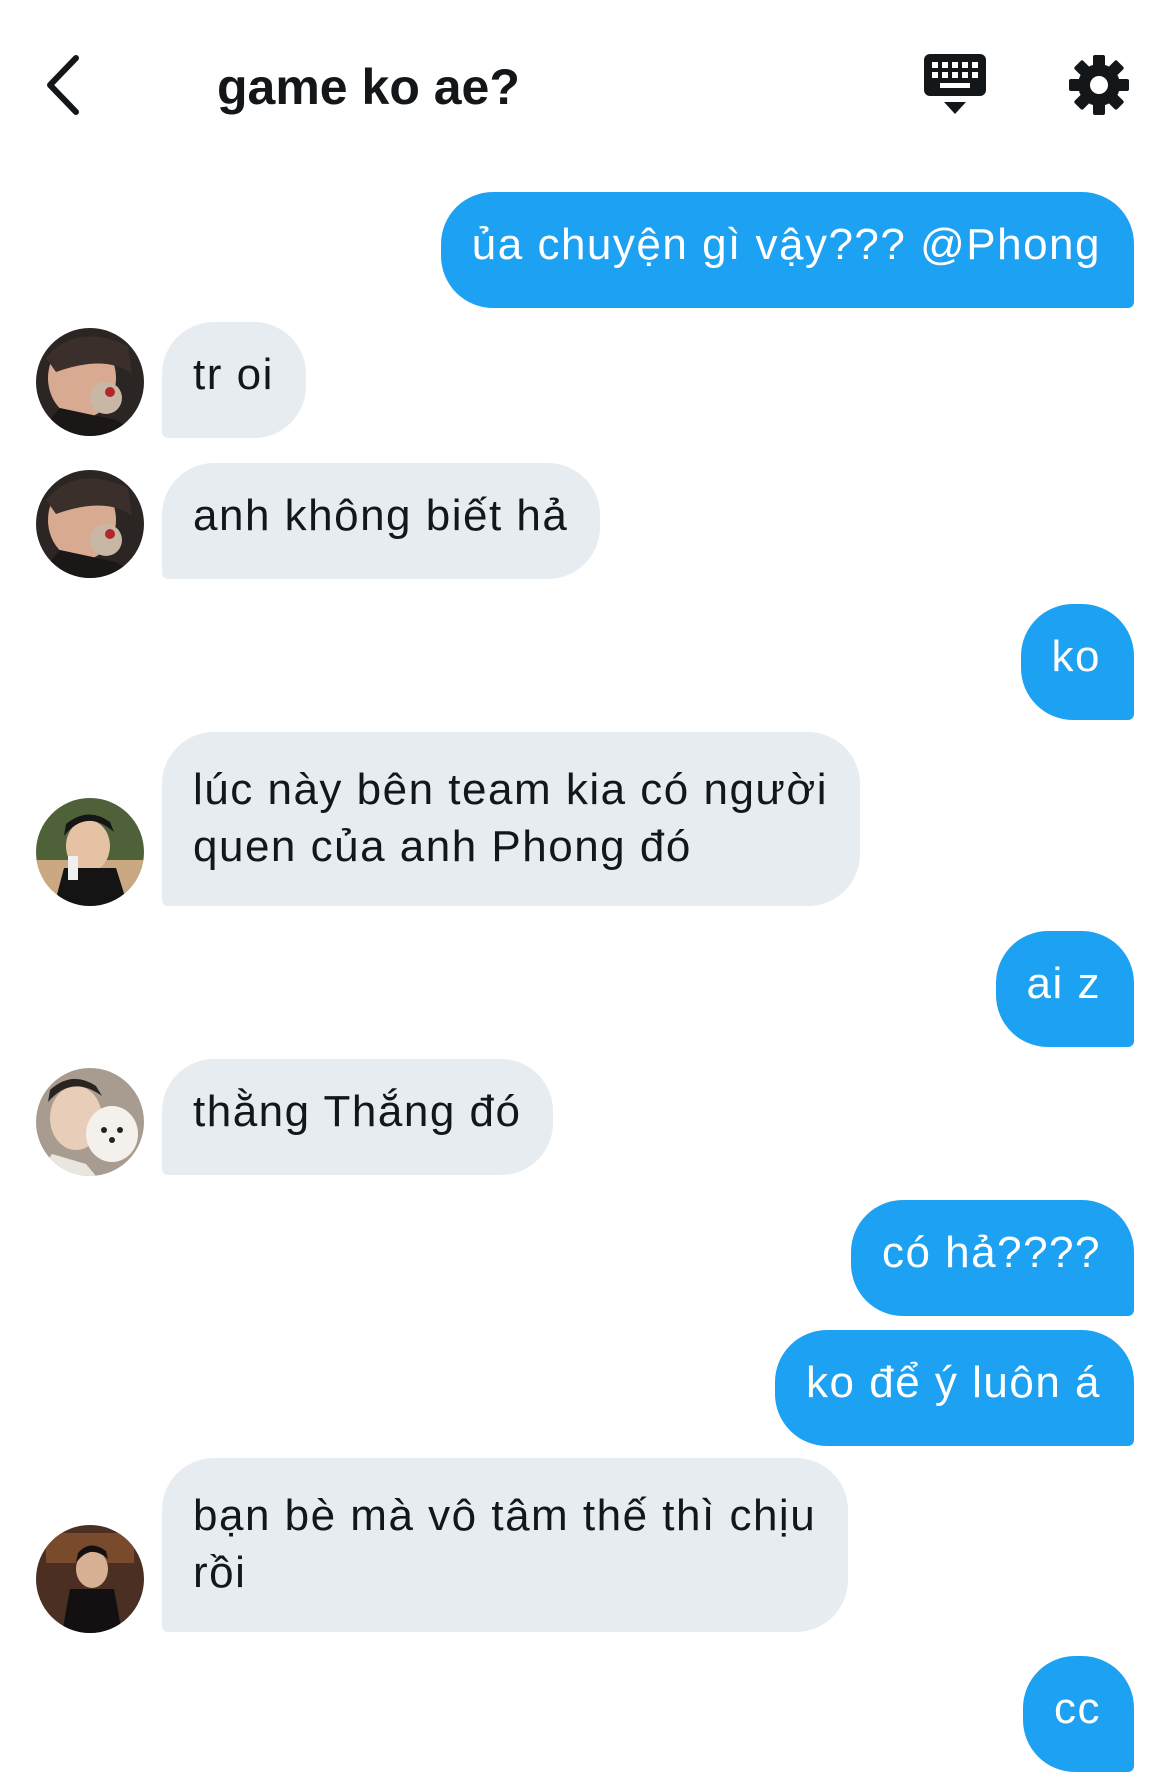  I want to click on outgoing-message: ủa chuyện gì vậy??? @Phong, so click(787, 250).